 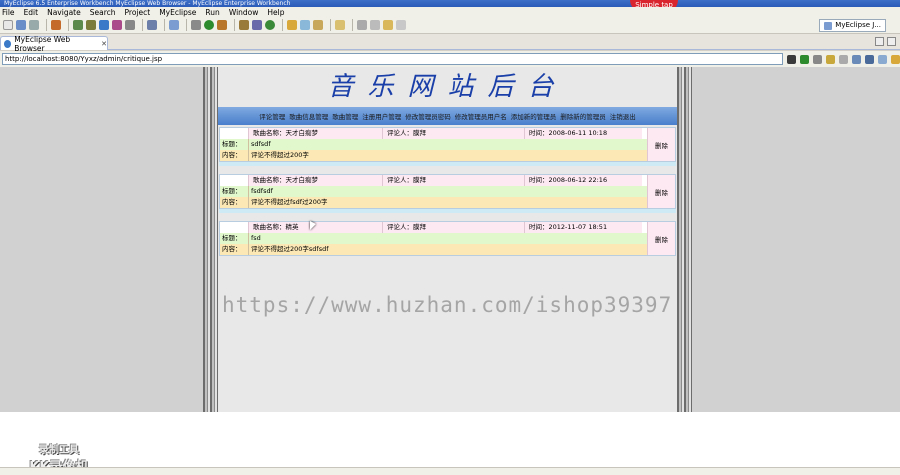 I want to click on browser-settings-icon, so click(x=882, y=59).